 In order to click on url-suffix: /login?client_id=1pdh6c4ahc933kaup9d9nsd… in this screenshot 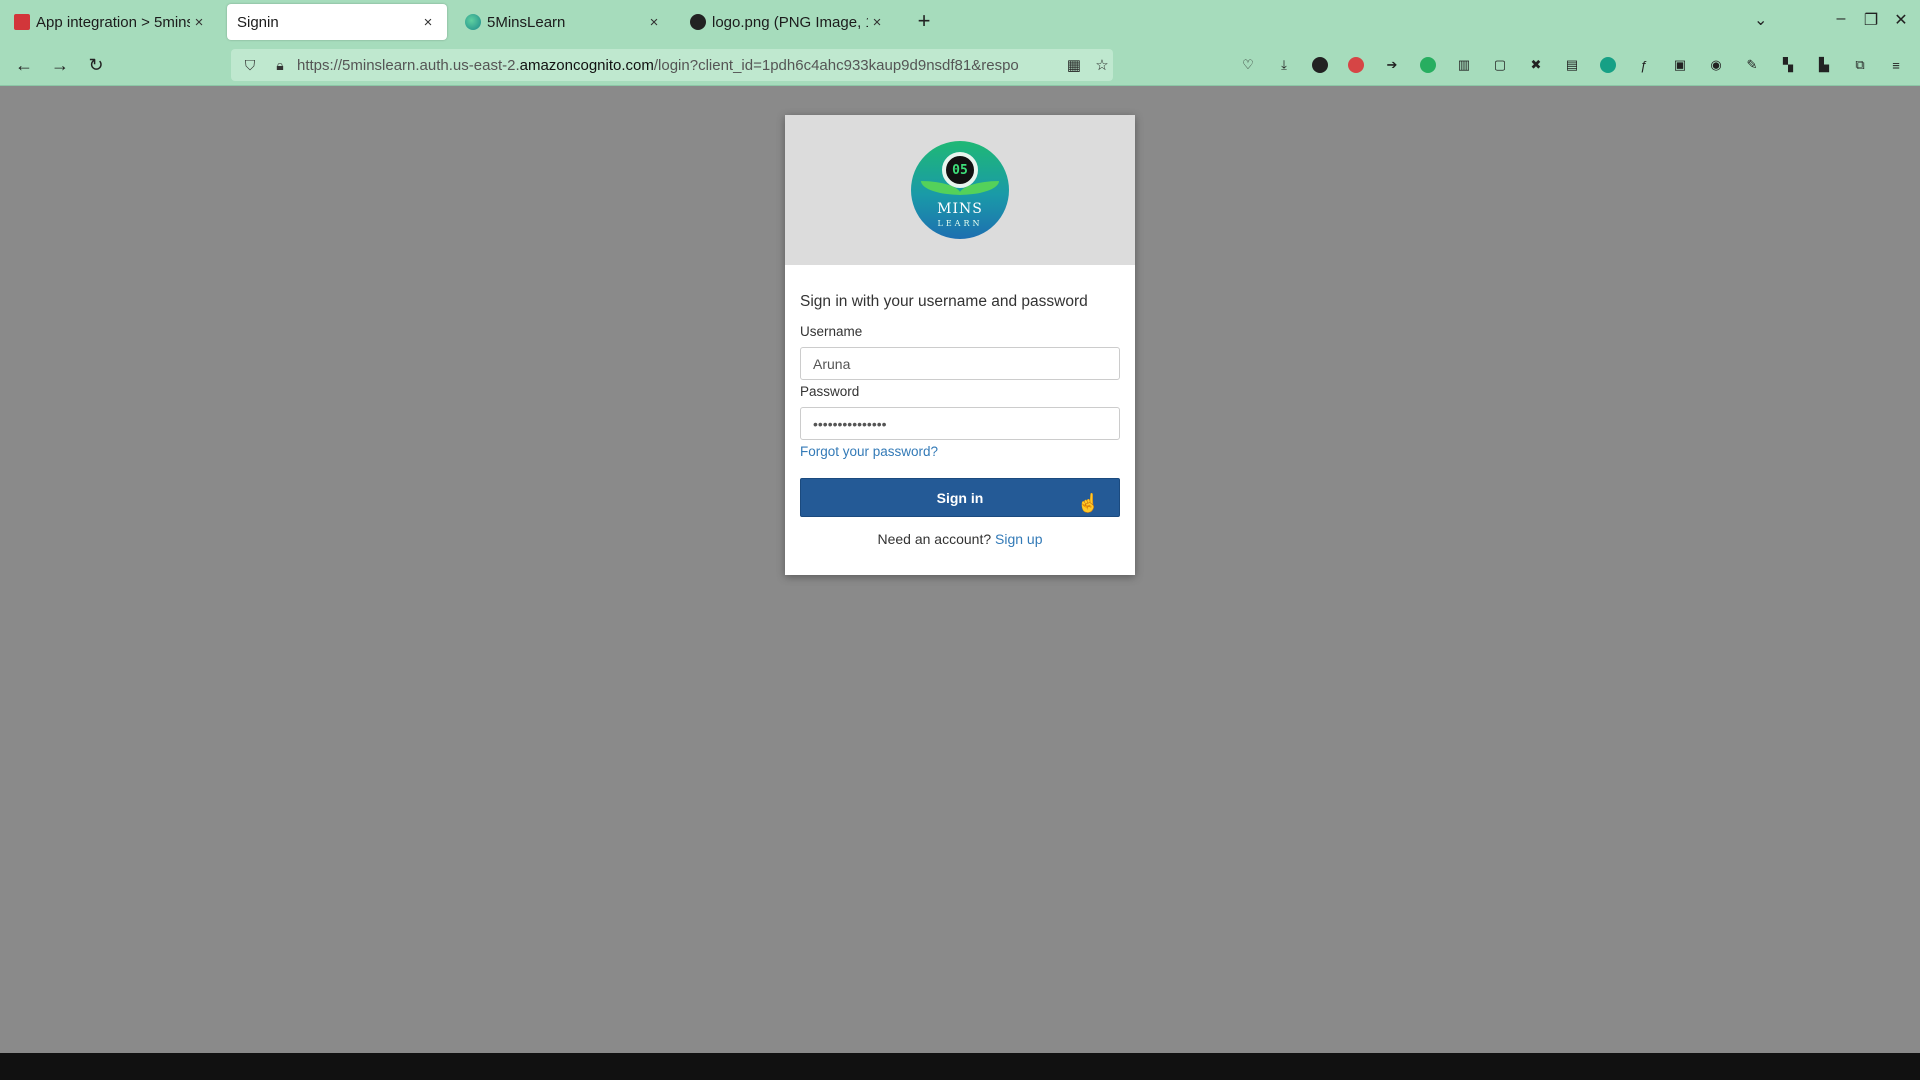, I will do `click(836, 65)`.